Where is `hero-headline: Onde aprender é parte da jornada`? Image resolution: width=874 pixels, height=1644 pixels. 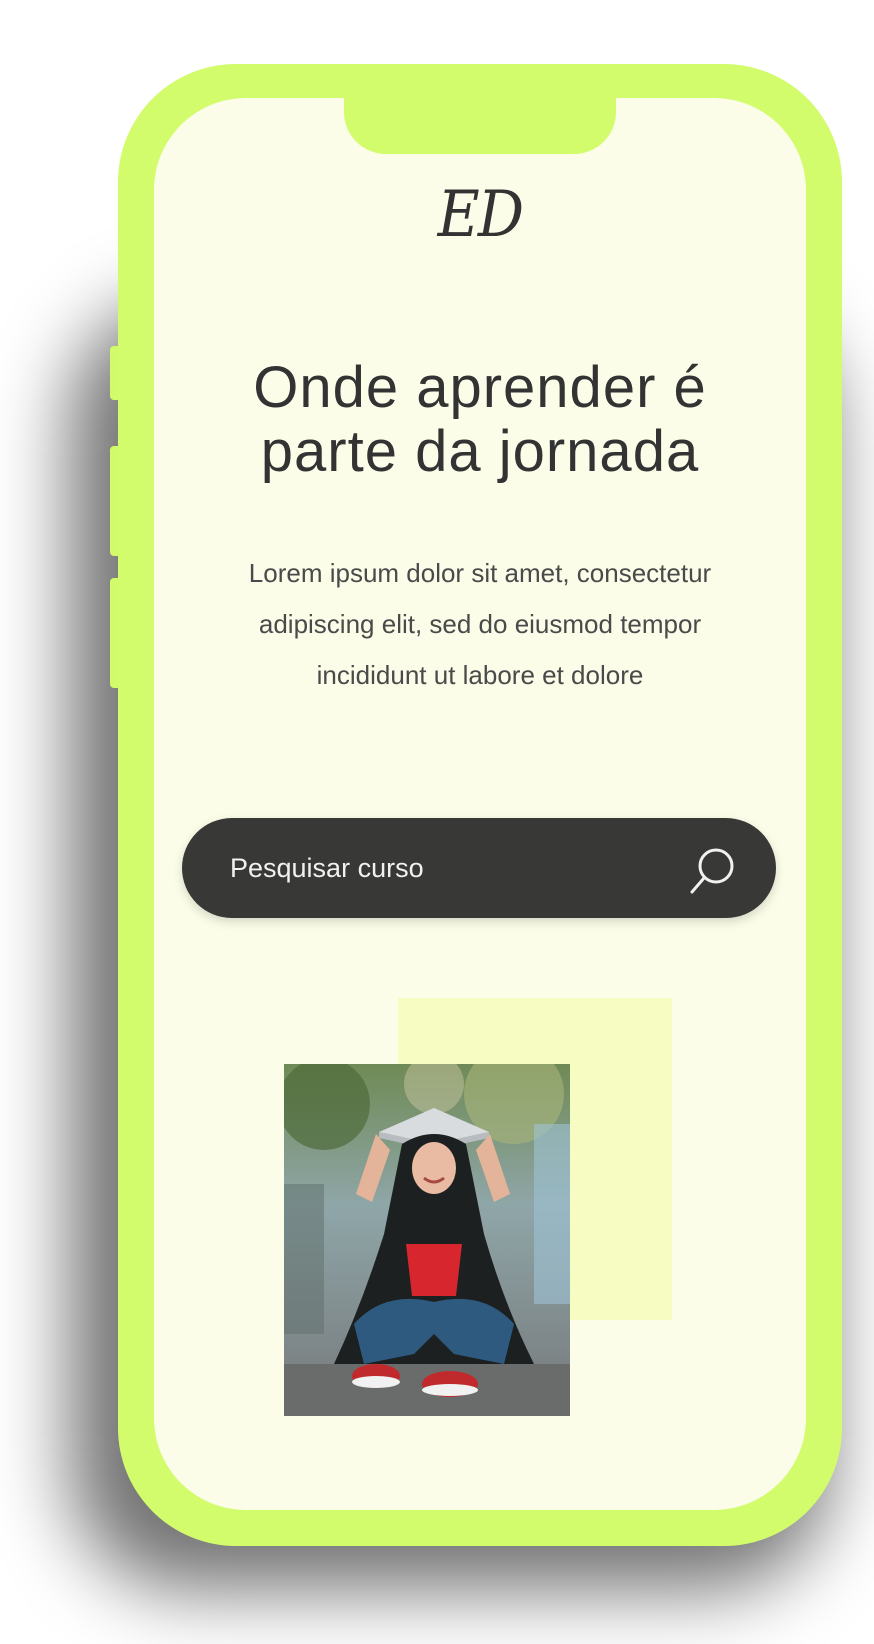
hero-headline: Onde aprender é parte da jornada is located at coordinates (480, 420).